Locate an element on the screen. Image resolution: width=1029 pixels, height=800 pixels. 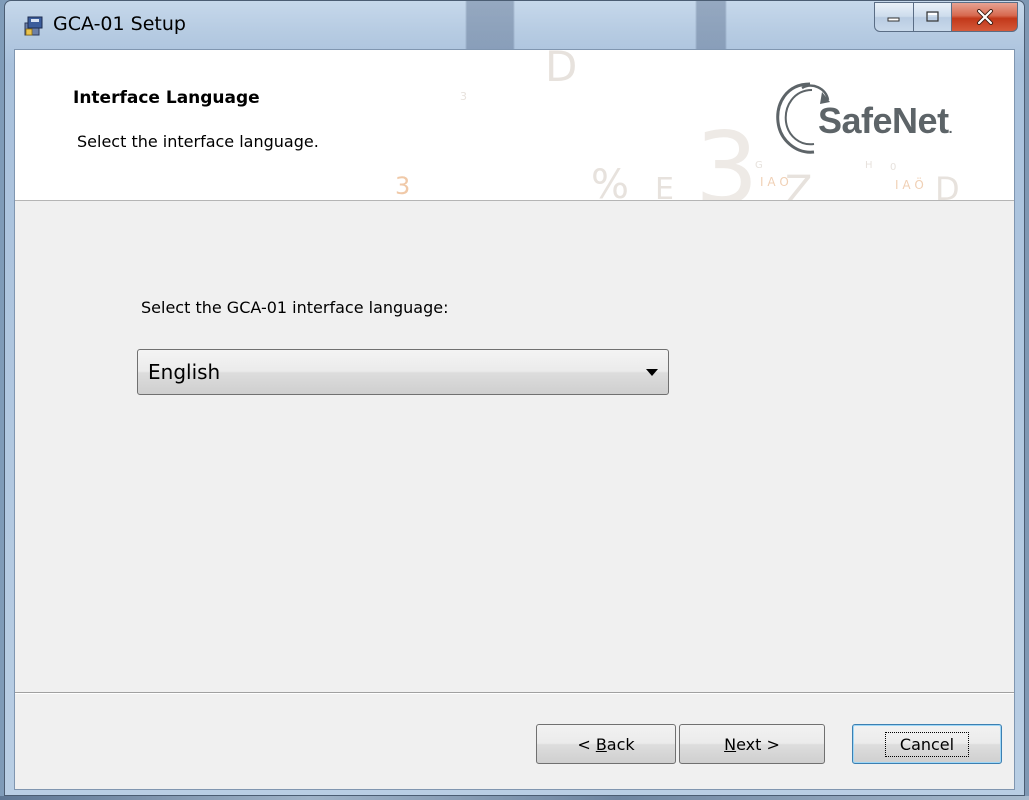
cancel-button-label: Cancel is located at coordinates (927, 744).